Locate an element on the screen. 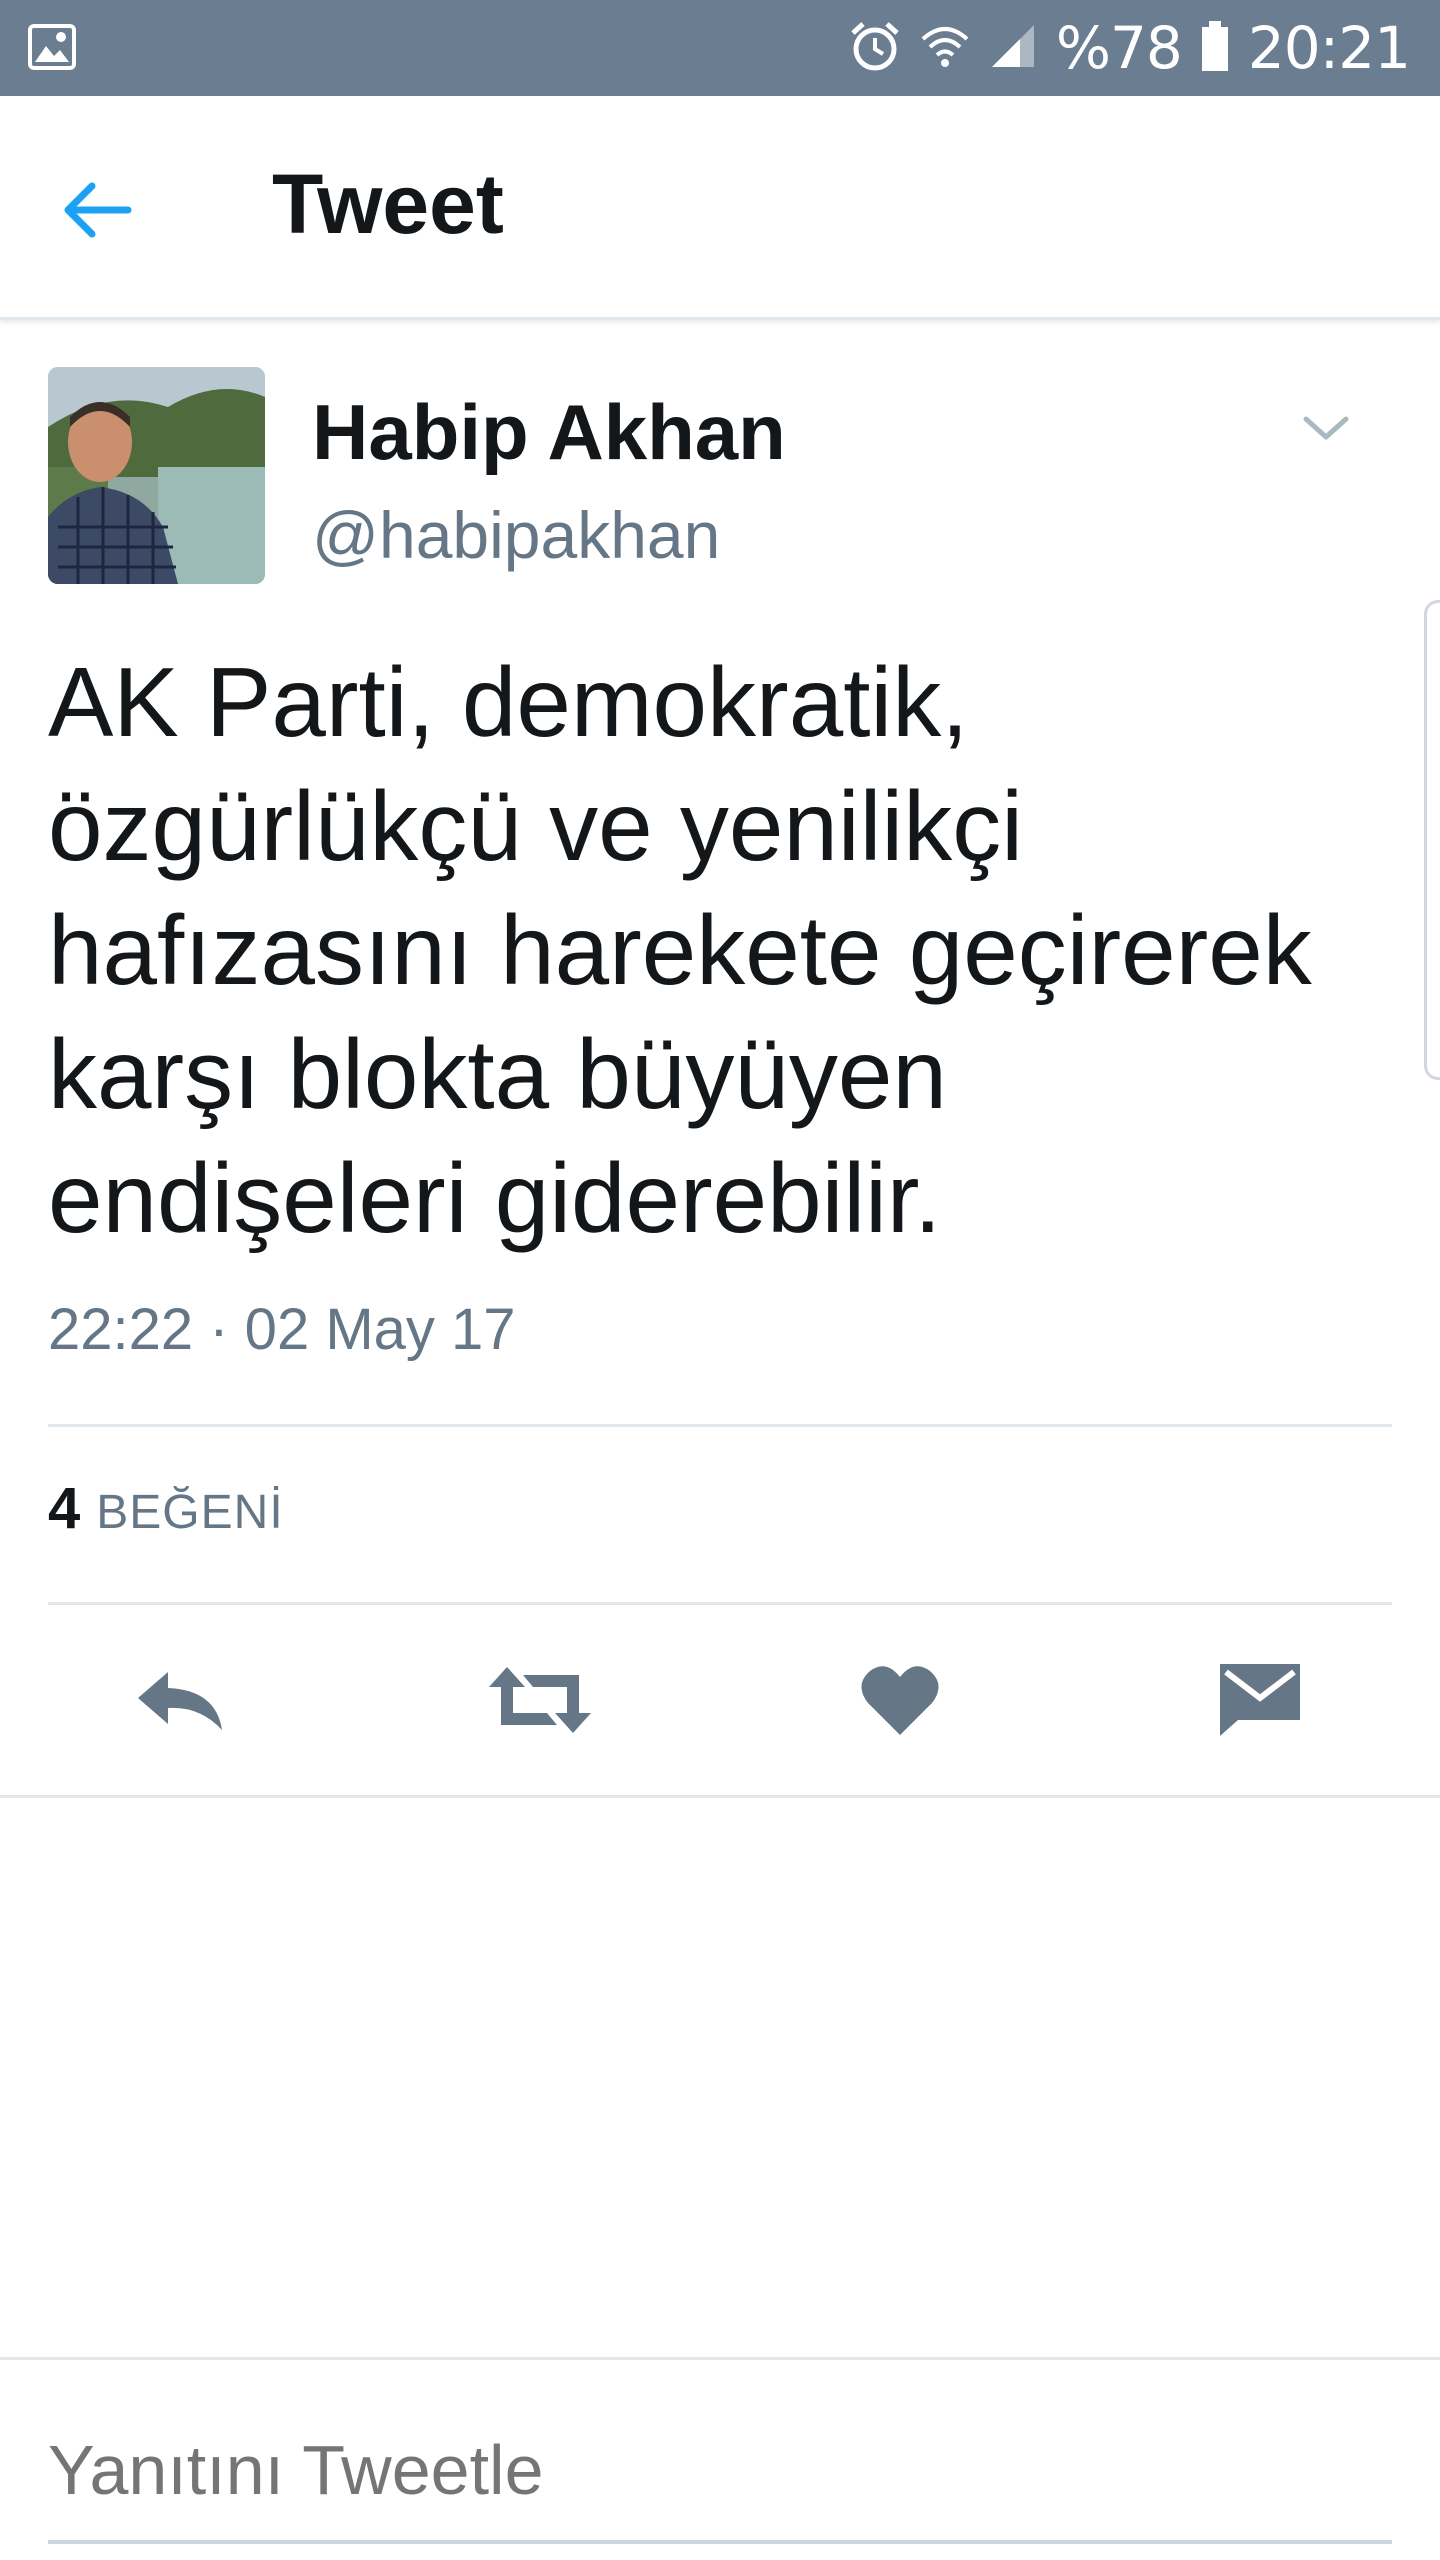  reply-bar is located at coordinates (720, 2458).